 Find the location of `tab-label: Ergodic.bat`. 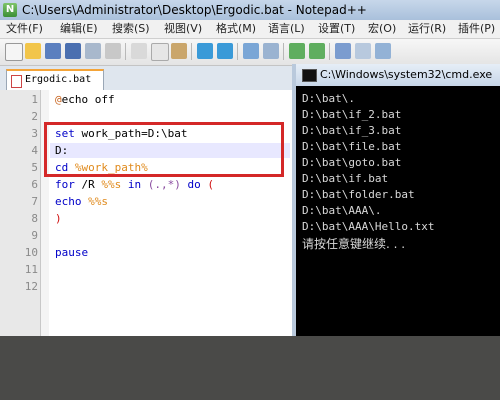

tab-label: Ergodic.bat is located at coordinates (58, 79).